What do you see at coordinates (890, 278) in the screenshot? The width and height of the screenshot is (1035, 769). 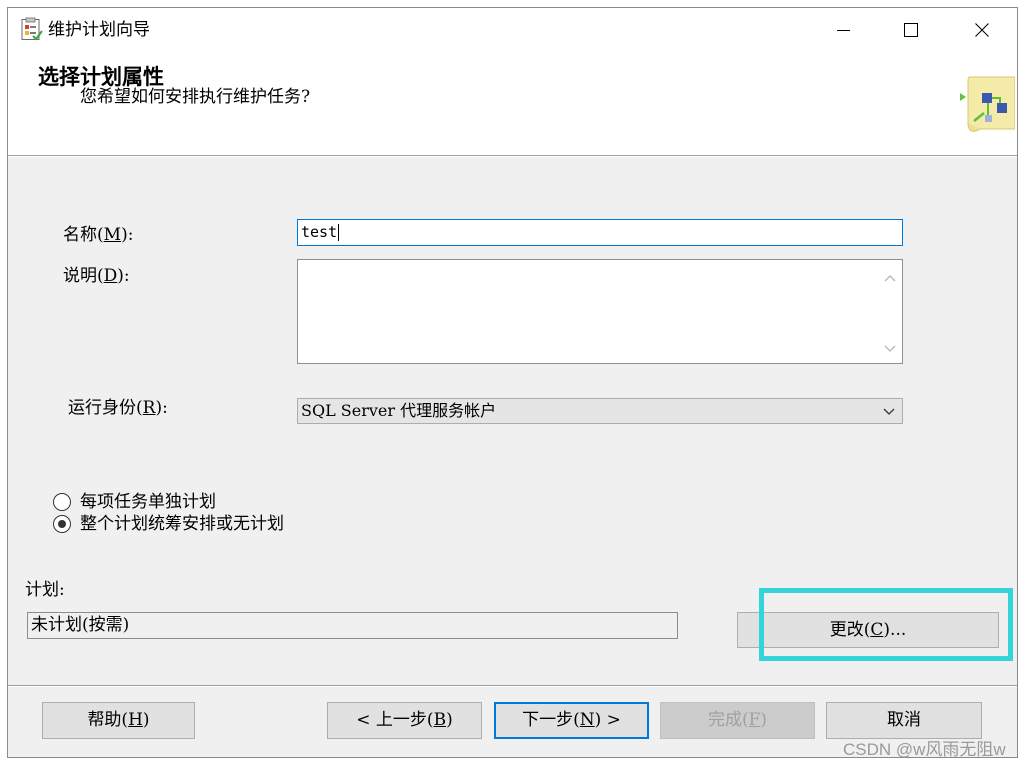 I see `chevron-up-icon` at bounding box center [890, 278].